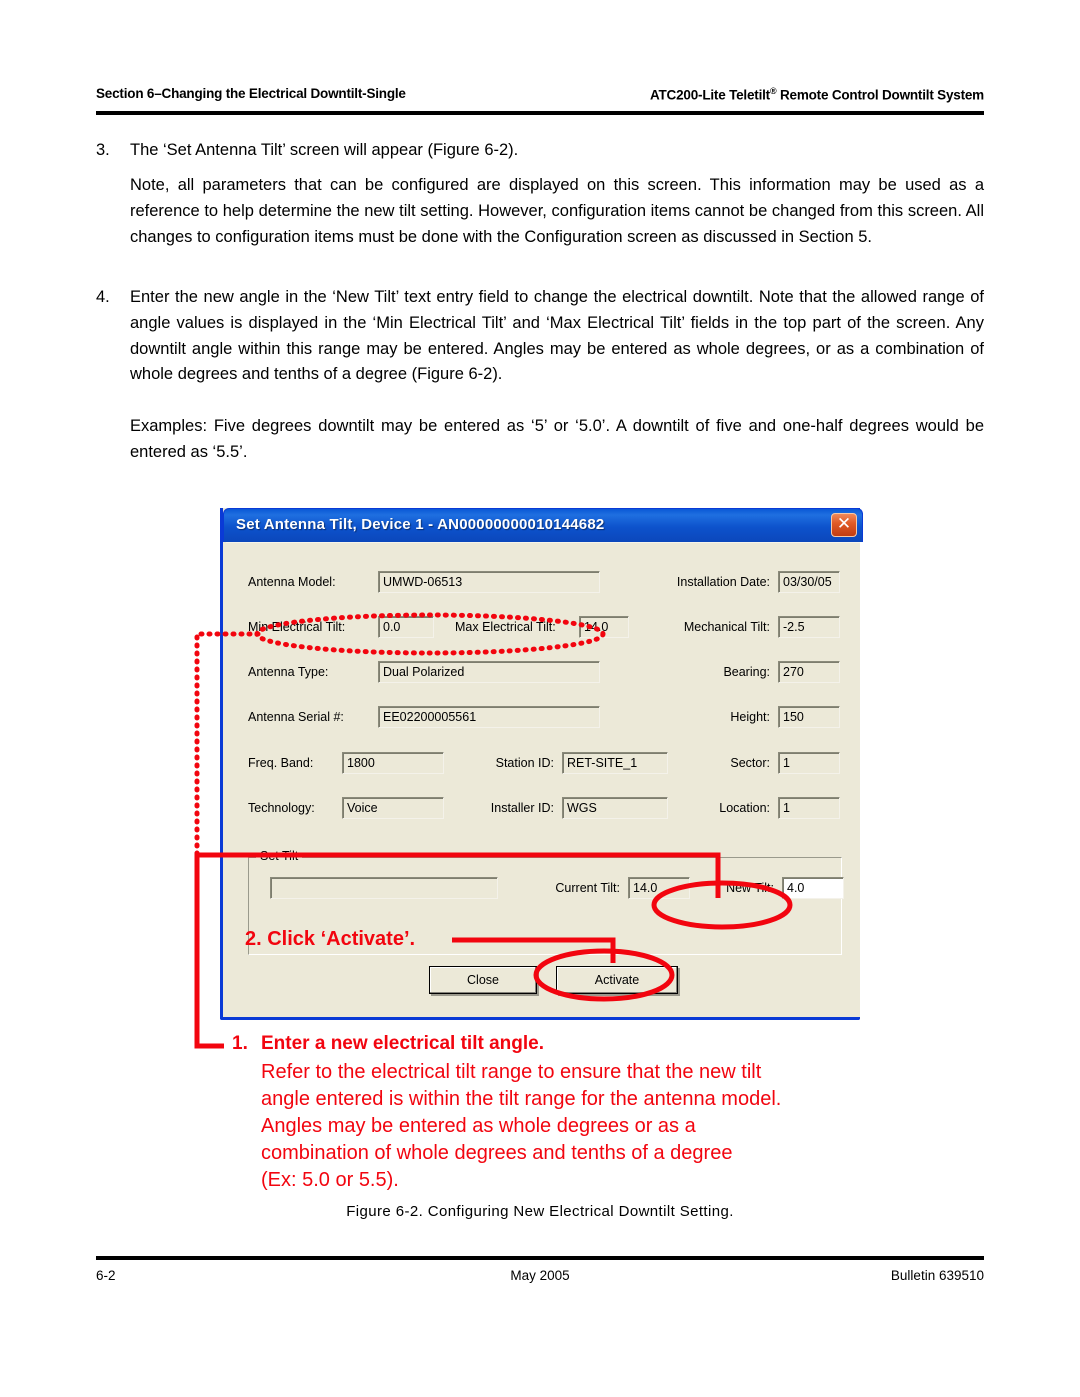  What do you see at coordinates (540, 1258) in the screenshot?
I see `footer-rule` at bounding box center [540, 1258].